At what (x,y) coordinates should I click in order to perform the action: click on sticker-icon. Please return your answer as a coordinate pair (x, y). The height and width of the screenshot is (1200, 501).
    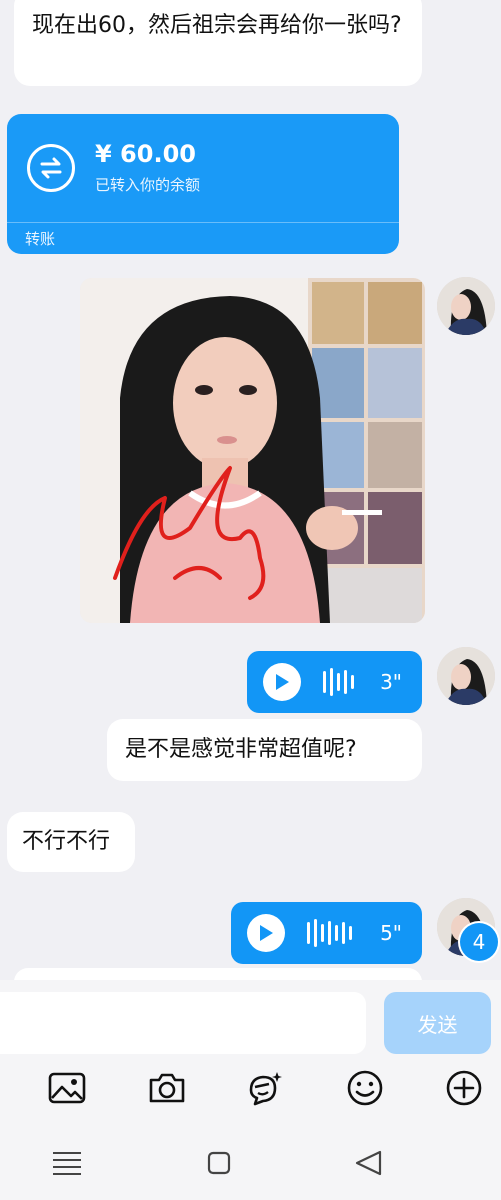
    Looking at the image, I should click on (265, 1088).